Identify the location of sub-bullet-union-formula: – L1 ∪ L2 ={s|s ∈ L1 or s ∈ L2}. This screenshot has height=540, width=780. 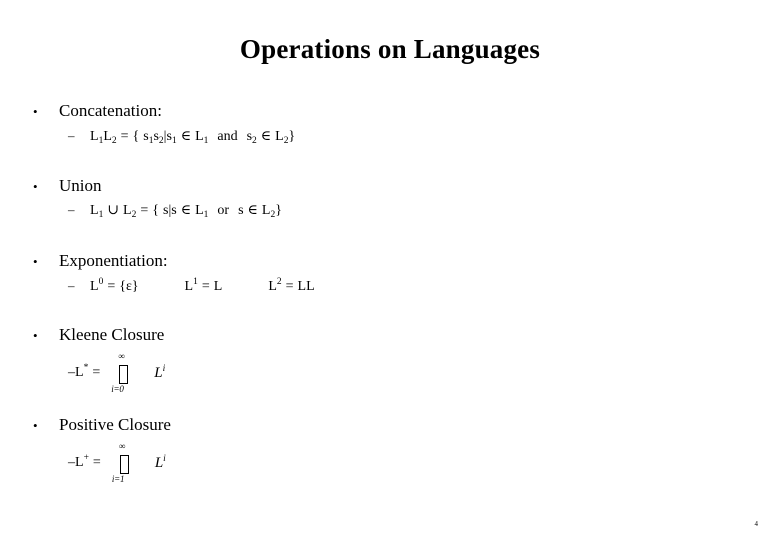
(175, 210).